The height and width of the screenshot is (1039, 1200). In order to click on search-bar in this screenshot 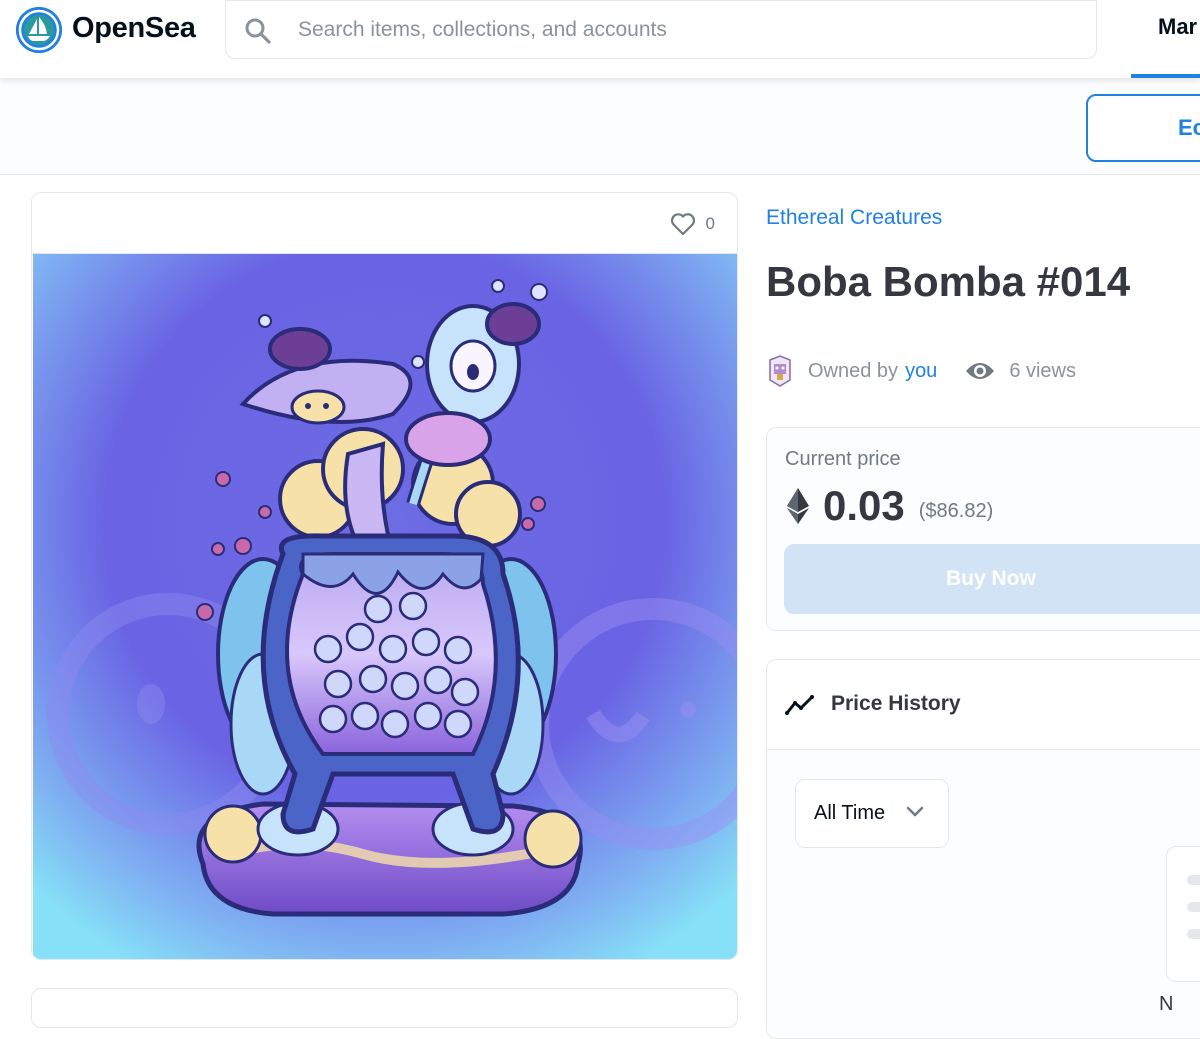, I will do `click(661, 29)`.